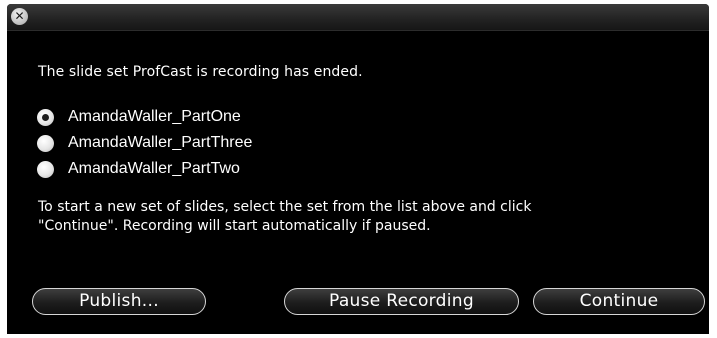 Image resolution: width=717 pixels, height=338 pixels. I want to click on slide-set-label: AmandaWaller_PartThree, so click(160, 142).